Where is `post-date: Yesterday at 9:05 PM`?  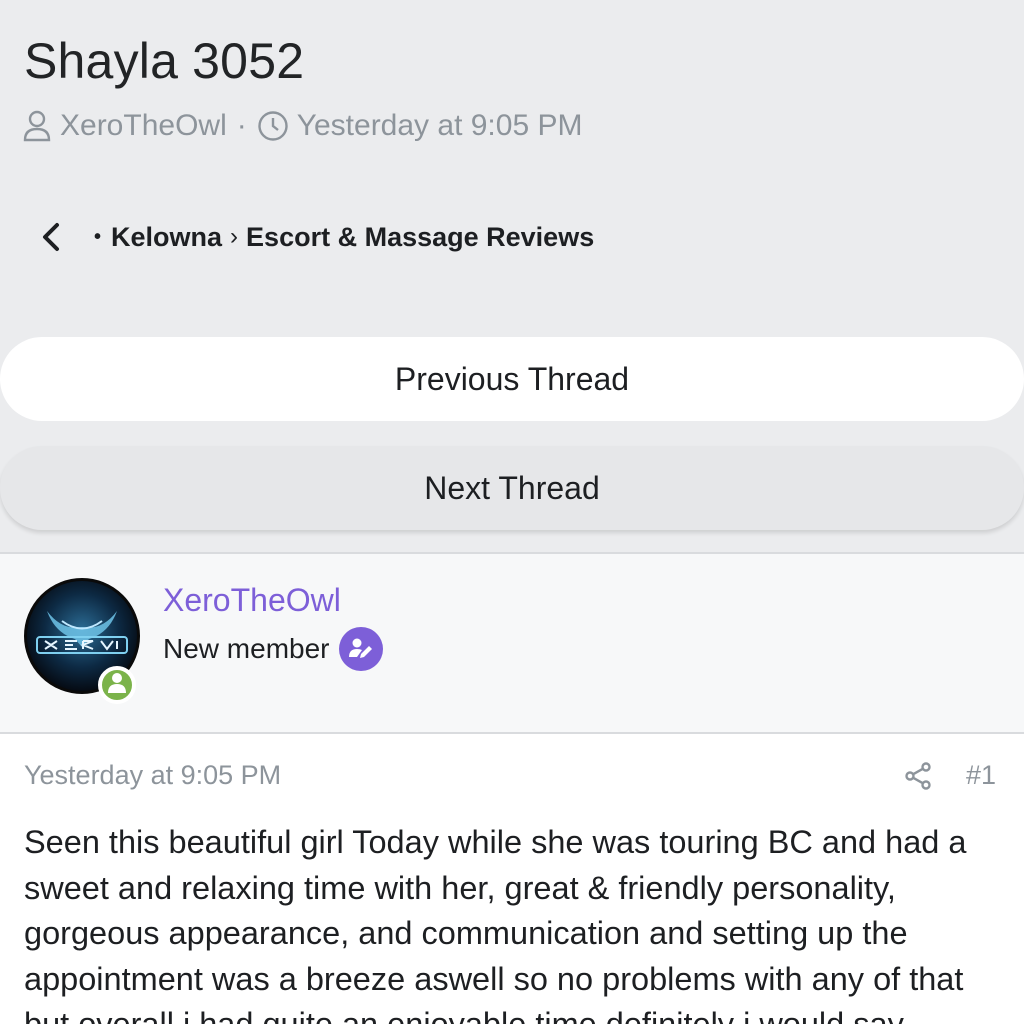 post-date: Yesterday at 9:05 PM is located at coordinates (152, 775).